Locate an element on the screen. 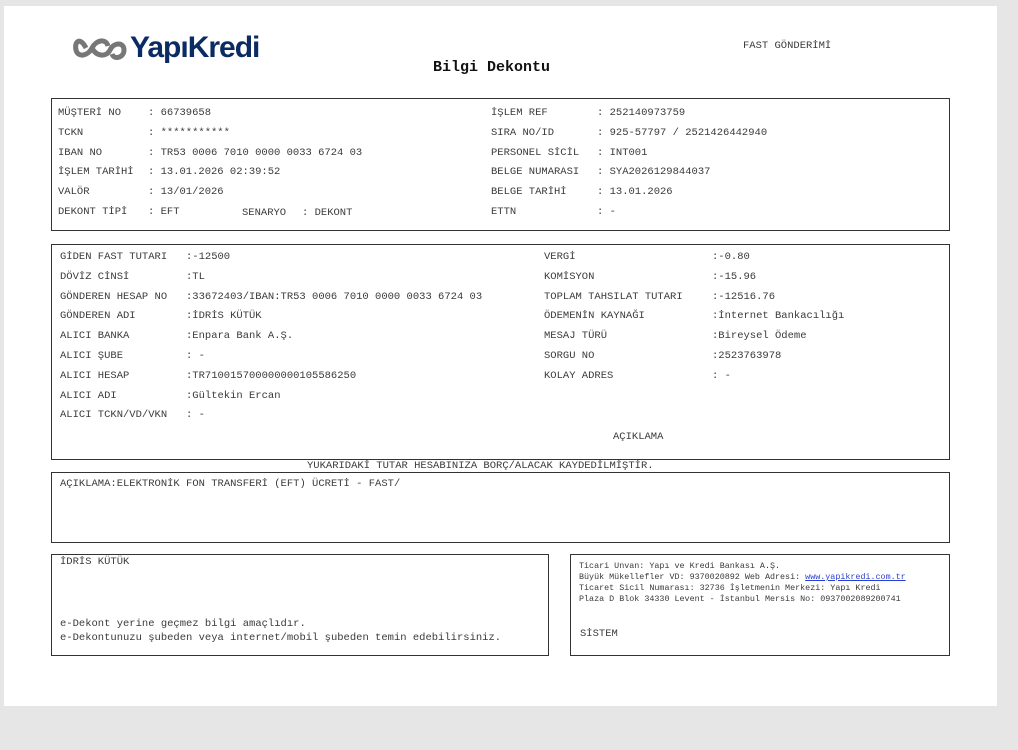 This screenshot has height=750, width=1018. field-label: İŞLEM TARİHİ is located at coordinates (96, 172).